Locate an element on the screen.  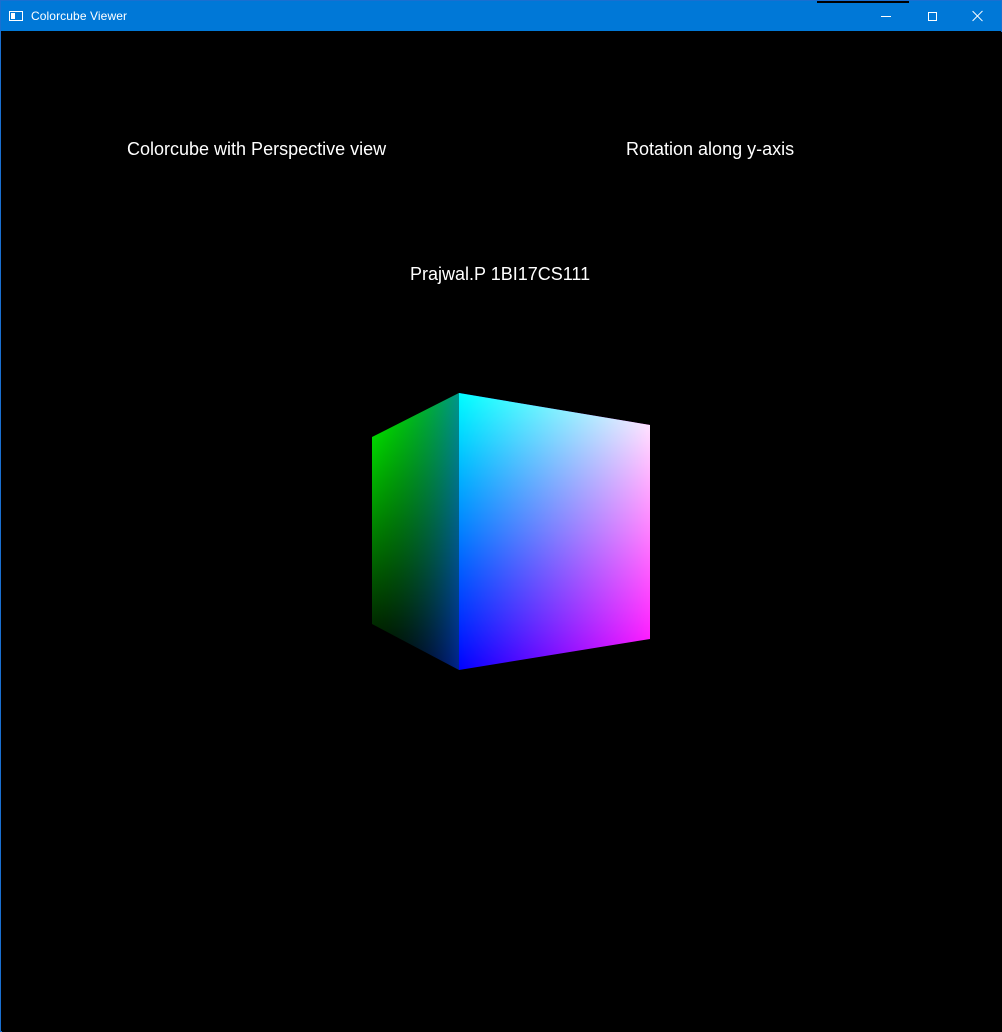
title-bar: Colorcube Viewer is located at coordinates (501, 16).